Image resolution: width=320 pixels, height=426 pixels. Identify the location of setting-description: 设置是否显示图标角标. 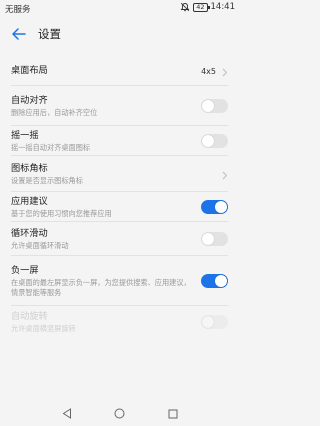
(47, 180).